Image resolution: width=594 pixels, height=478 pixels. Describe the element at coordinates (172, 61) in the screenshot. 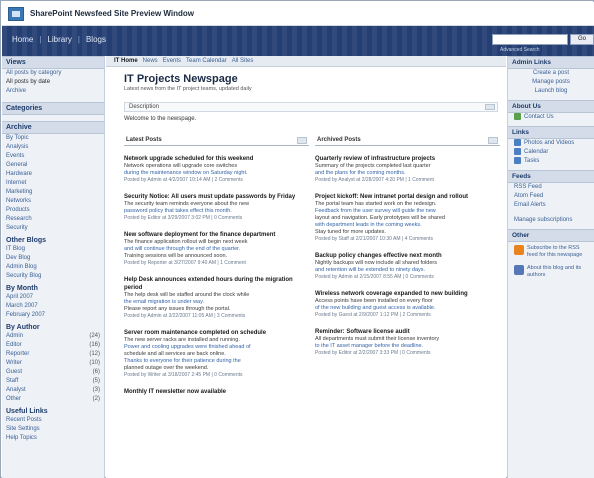

I see `tab-events: Events` at that location.